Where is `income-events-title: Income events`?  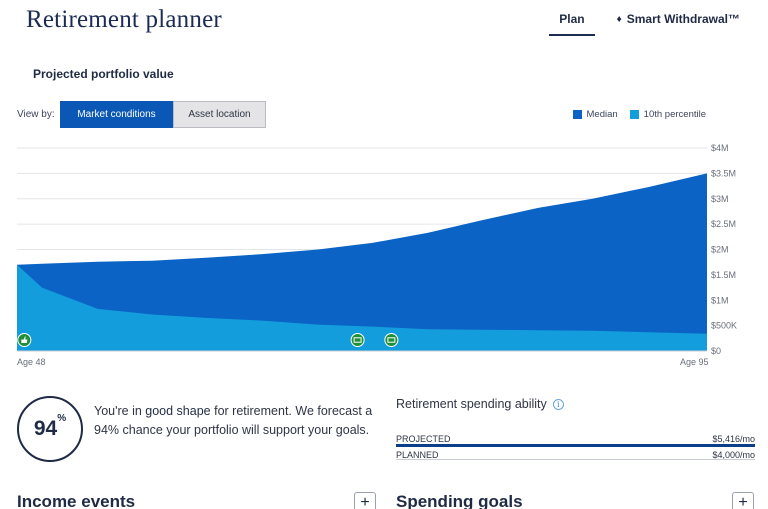 income-events-title: Income events is located at coordinates (76, 500).